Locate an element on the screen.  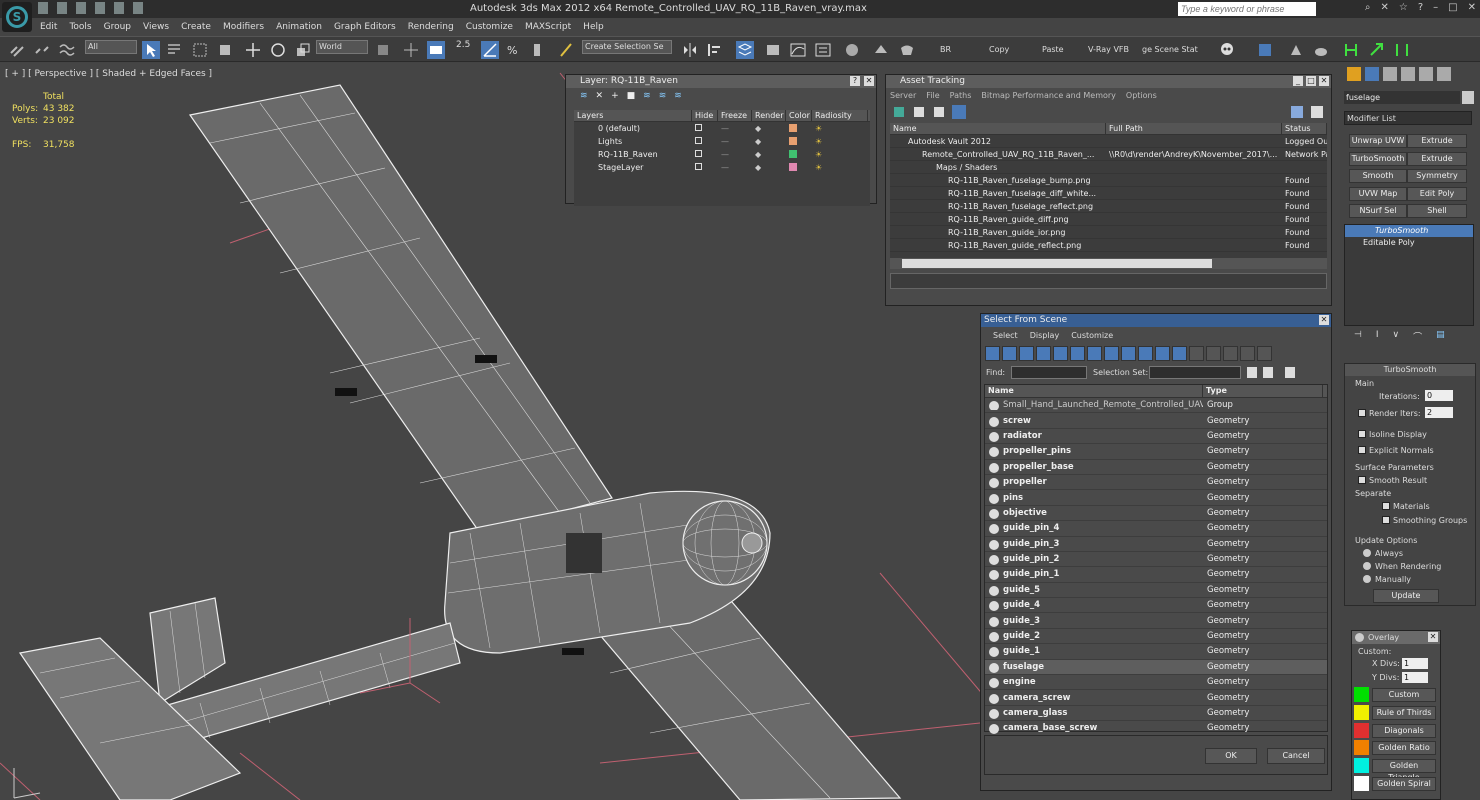
open-file-icon is located at coordinates (62, 8).